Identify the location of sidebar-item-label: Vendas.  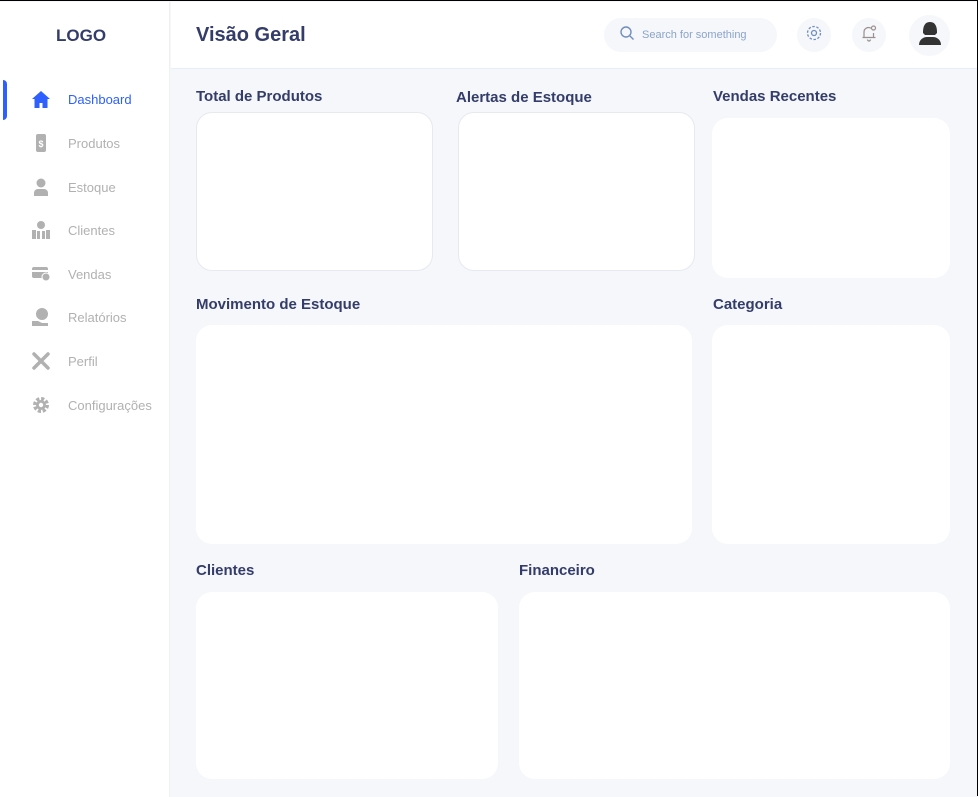
(90, 274).